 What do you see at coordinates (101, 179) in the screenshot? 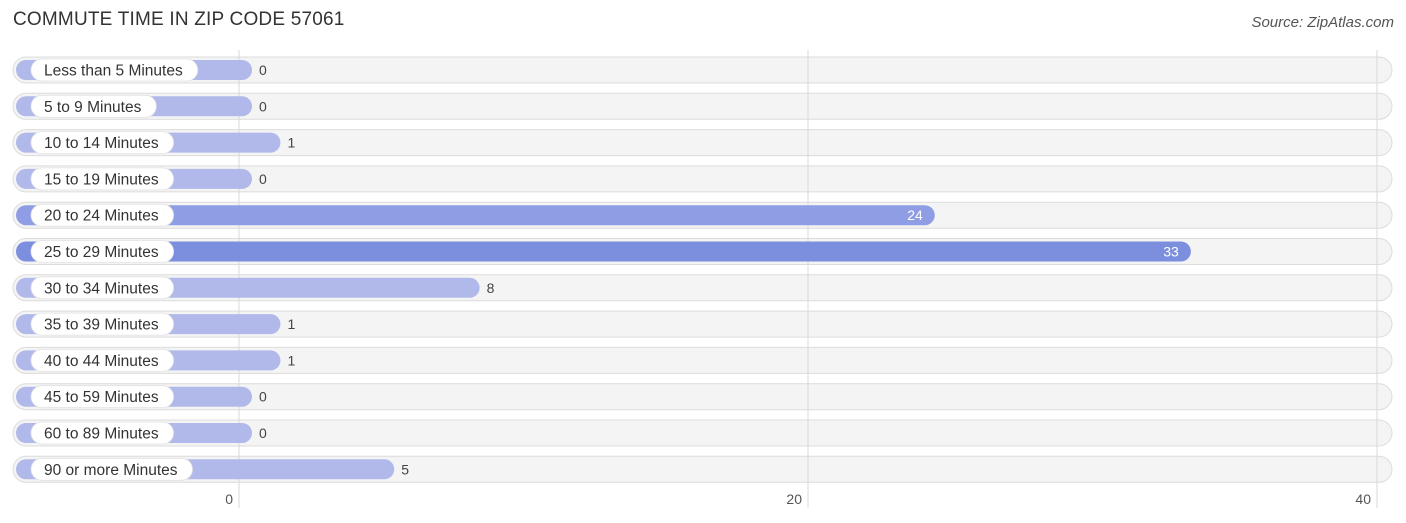
I see `category-label: 15 to 19 Minutes` at bounding box center [101, 179].